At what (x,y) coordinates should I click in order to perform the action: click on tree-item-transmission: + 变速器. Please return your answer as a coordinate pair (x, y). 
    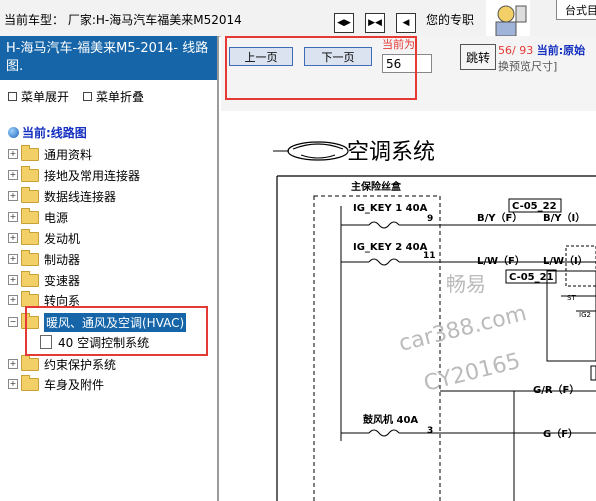
    Looking at the image, I should click on (44, 280).